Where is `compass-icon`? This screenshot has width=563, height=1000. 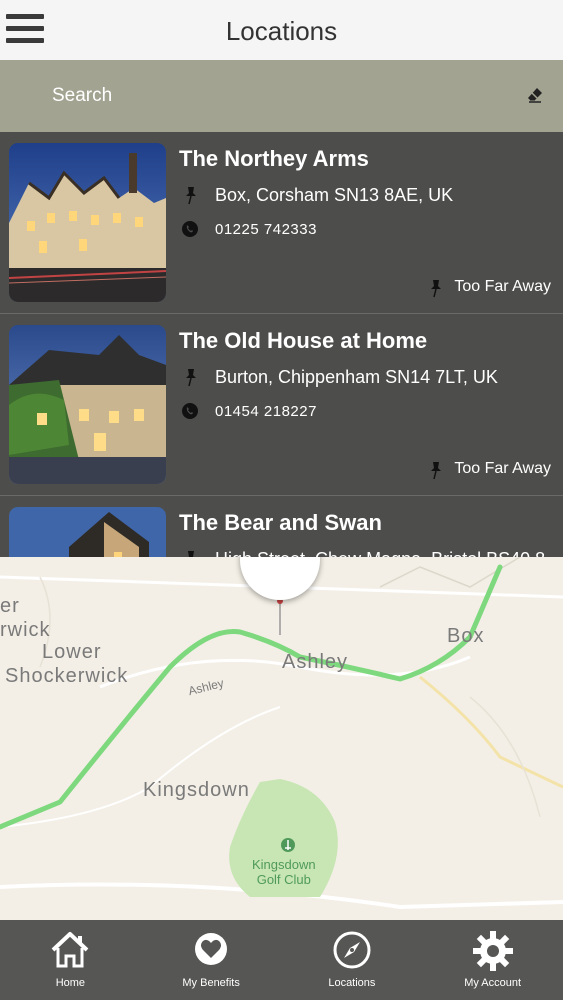
compass-icon is located at coordinates (352, 950).